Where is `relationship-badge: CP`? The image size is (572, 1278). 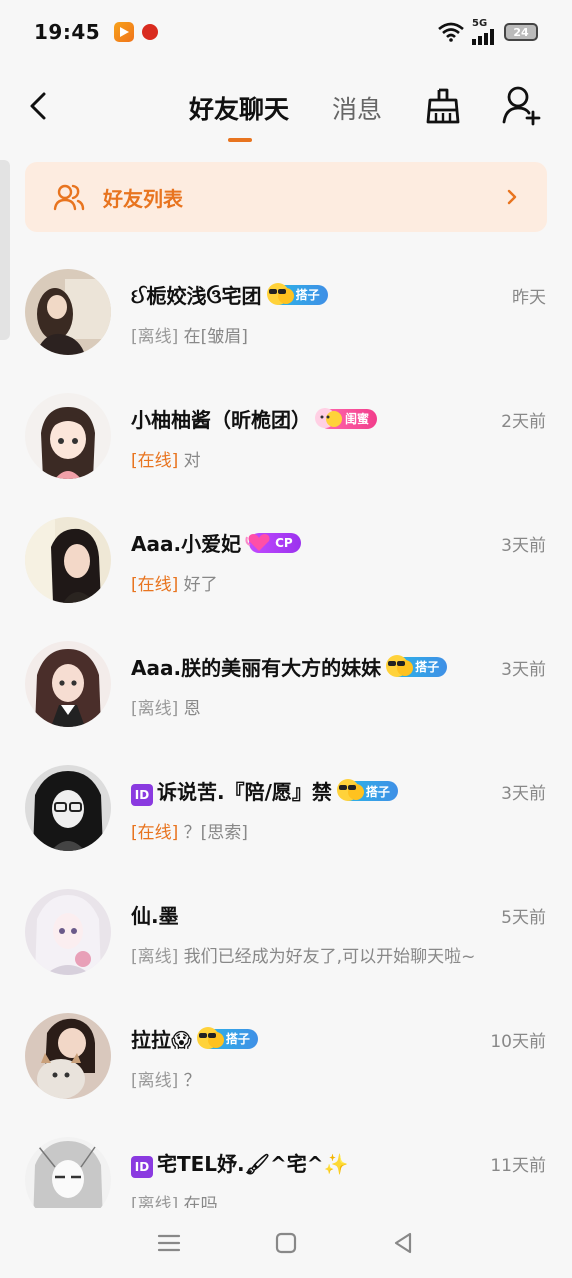
relationship-badge: CP is located at coordinates (273, 542).